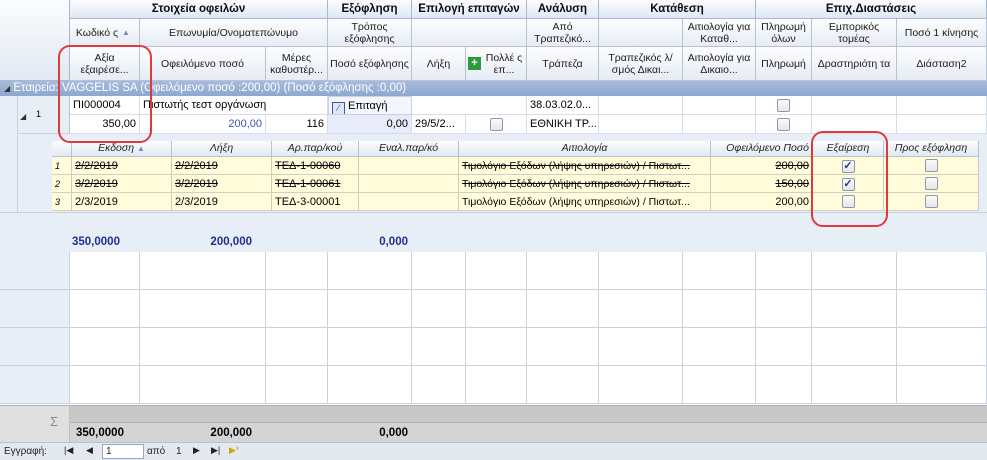  I want to click on payment-checkbox, so click(783, 124).